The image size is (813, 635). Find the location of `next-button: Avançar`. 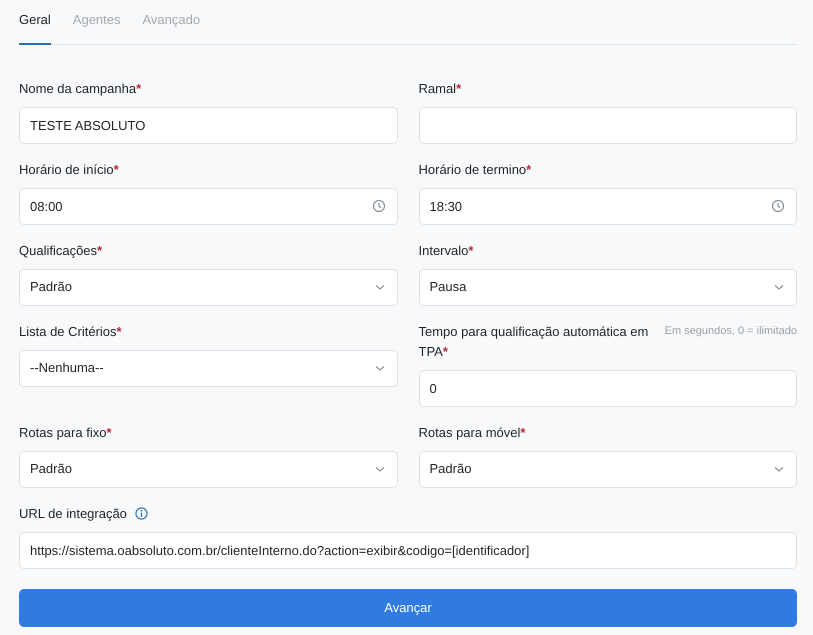

next-button: Avançar is located at coordinates (408, 607).